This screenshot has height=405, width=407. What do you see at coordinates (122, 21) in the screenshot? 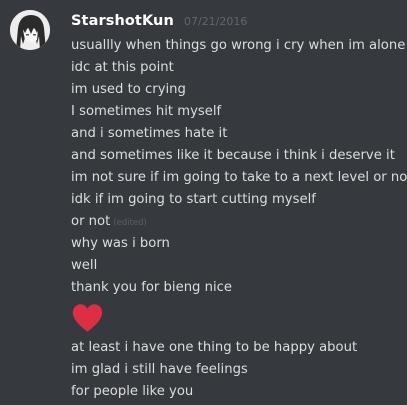
I see `username: StarshotKun` at bounding box center [122, 21].